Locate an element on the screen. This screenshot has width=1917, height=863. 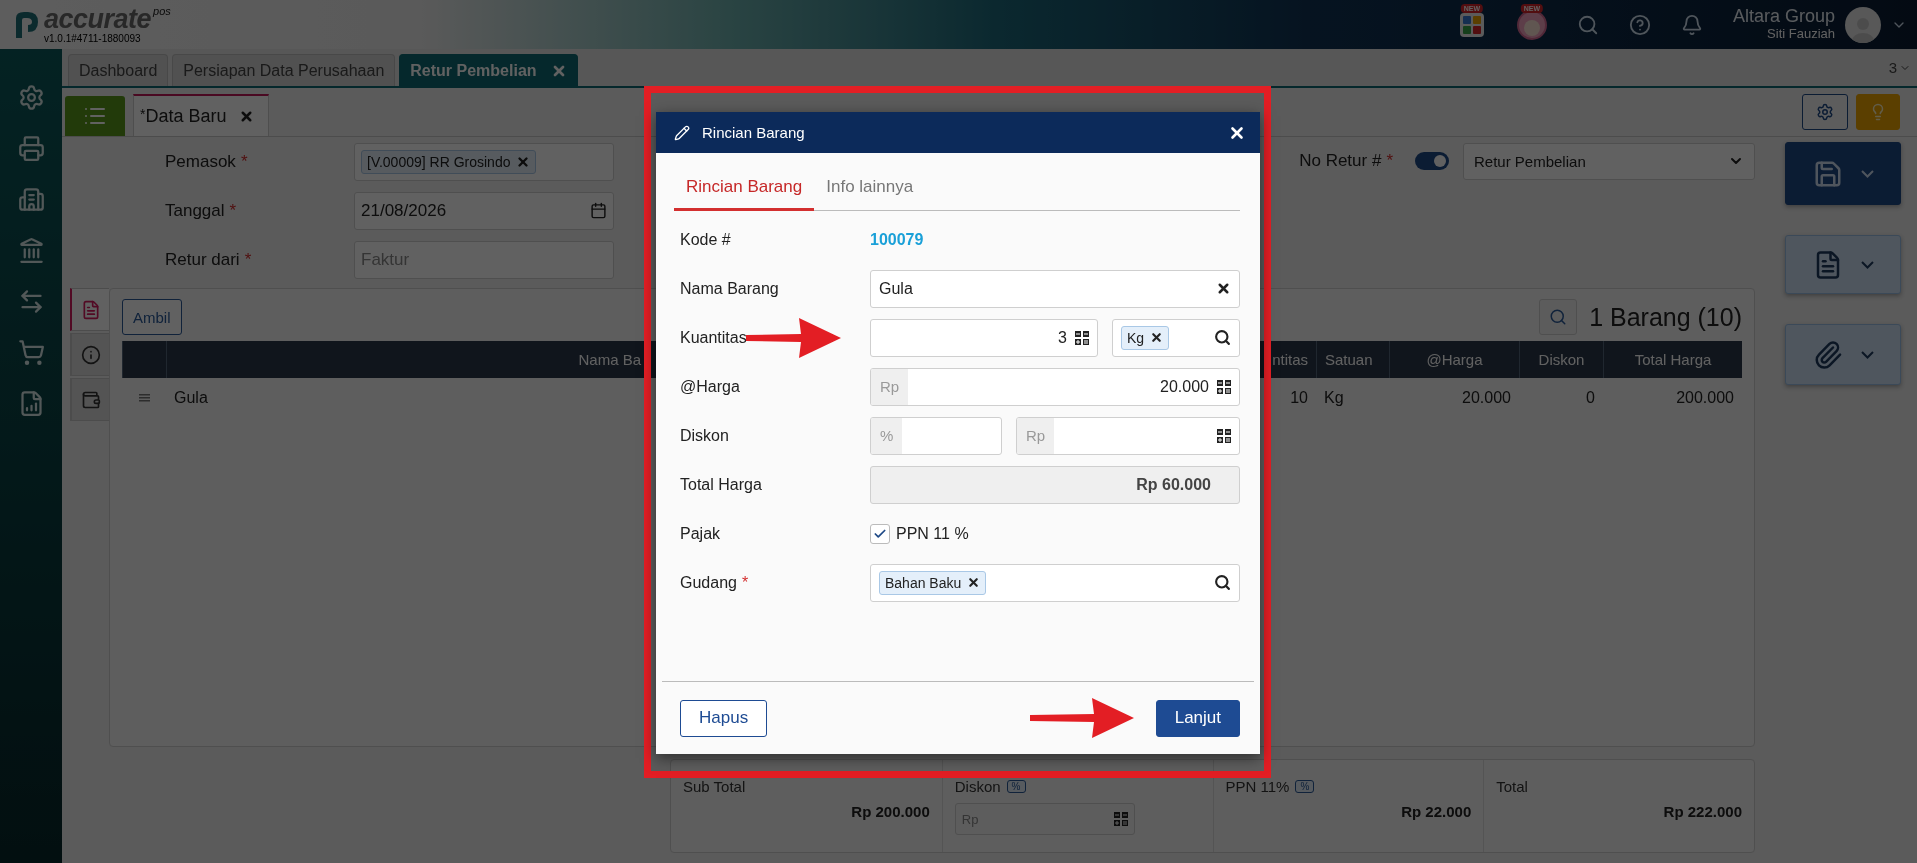
unit-field: Kg is located at coordinates (1176, 337).